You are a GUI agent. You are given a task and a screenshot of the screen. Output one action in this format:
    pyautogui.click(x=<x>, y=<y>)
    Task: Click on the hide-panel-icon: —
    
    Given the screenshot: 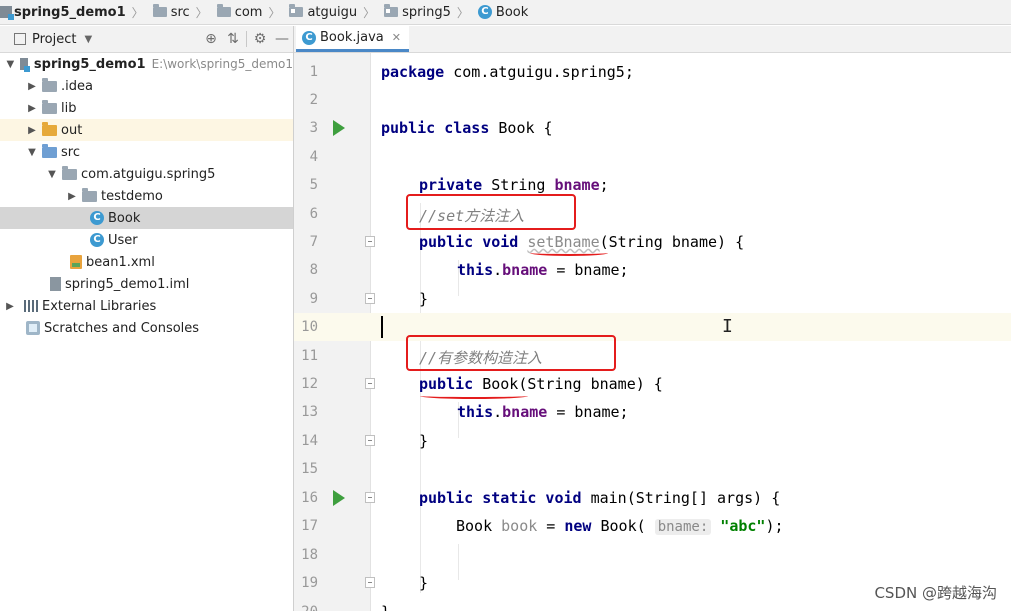 What is the action you would take?
    pyautogui.click(x=282, y=39)
    